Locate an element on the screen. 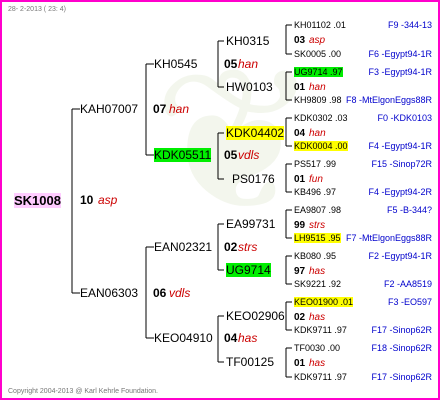  gen5-item-14-origin: F17 -Sinop62R is located at coordinates (401, 330).